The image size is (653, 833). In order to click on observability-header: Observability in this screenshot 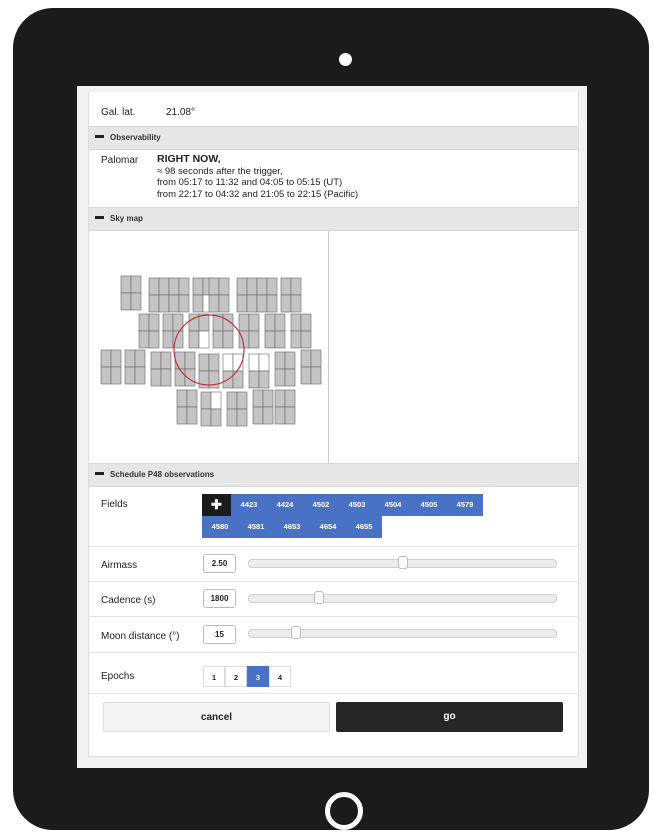, I will do `click(333, 138)`.